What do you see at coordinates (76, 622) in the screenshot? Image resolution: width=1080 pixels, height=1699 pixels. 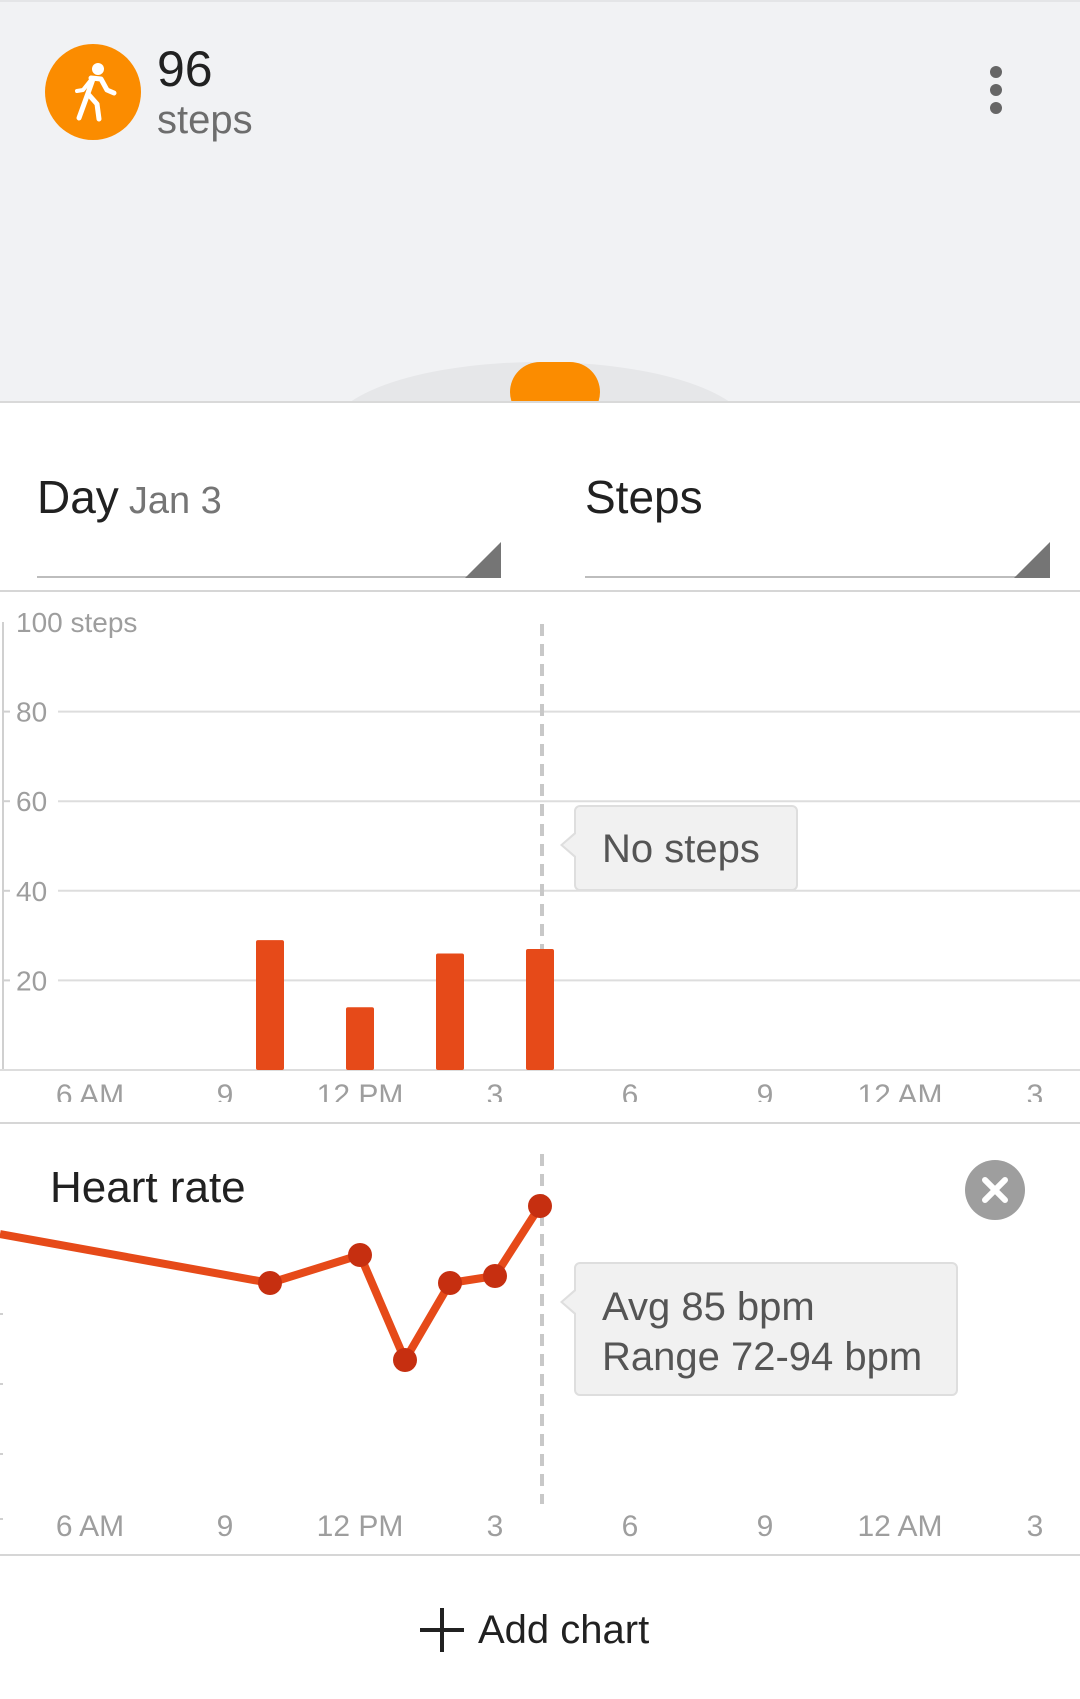 I see `y-axis-unit-label: 100 steps` at bounding box center [76, 622].